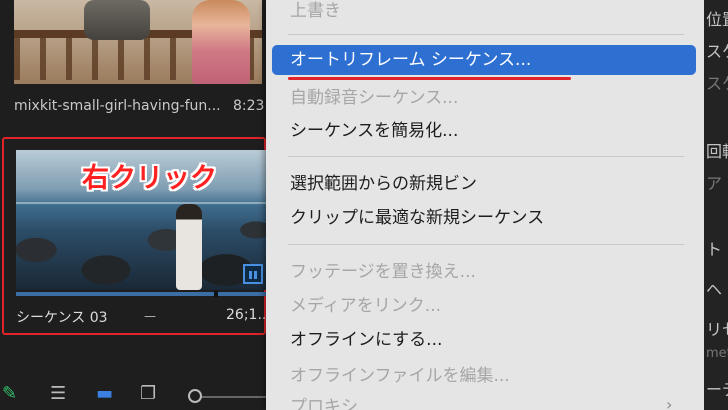  I want to click on sequence-name: シーケンス 03, so click(62, 318).